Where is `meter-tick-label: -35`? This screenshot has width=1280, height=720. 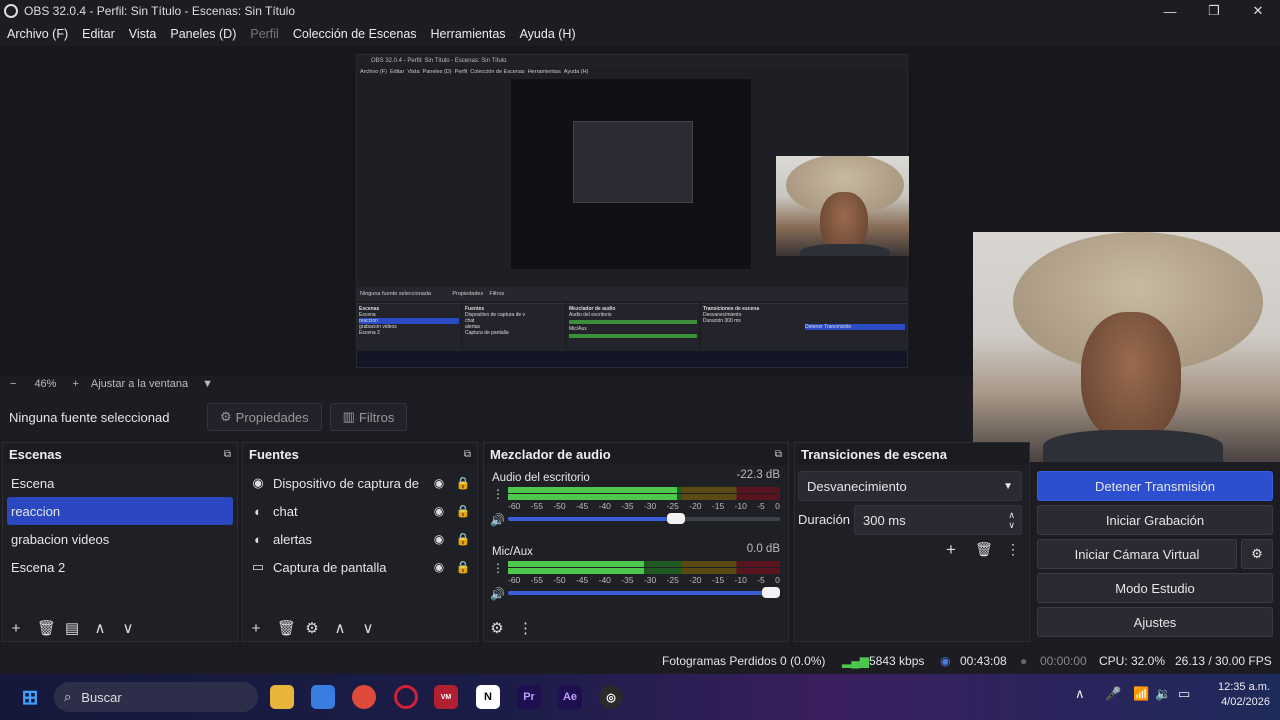
meter-tick-label: -35 is located at coordinates (627, 506).